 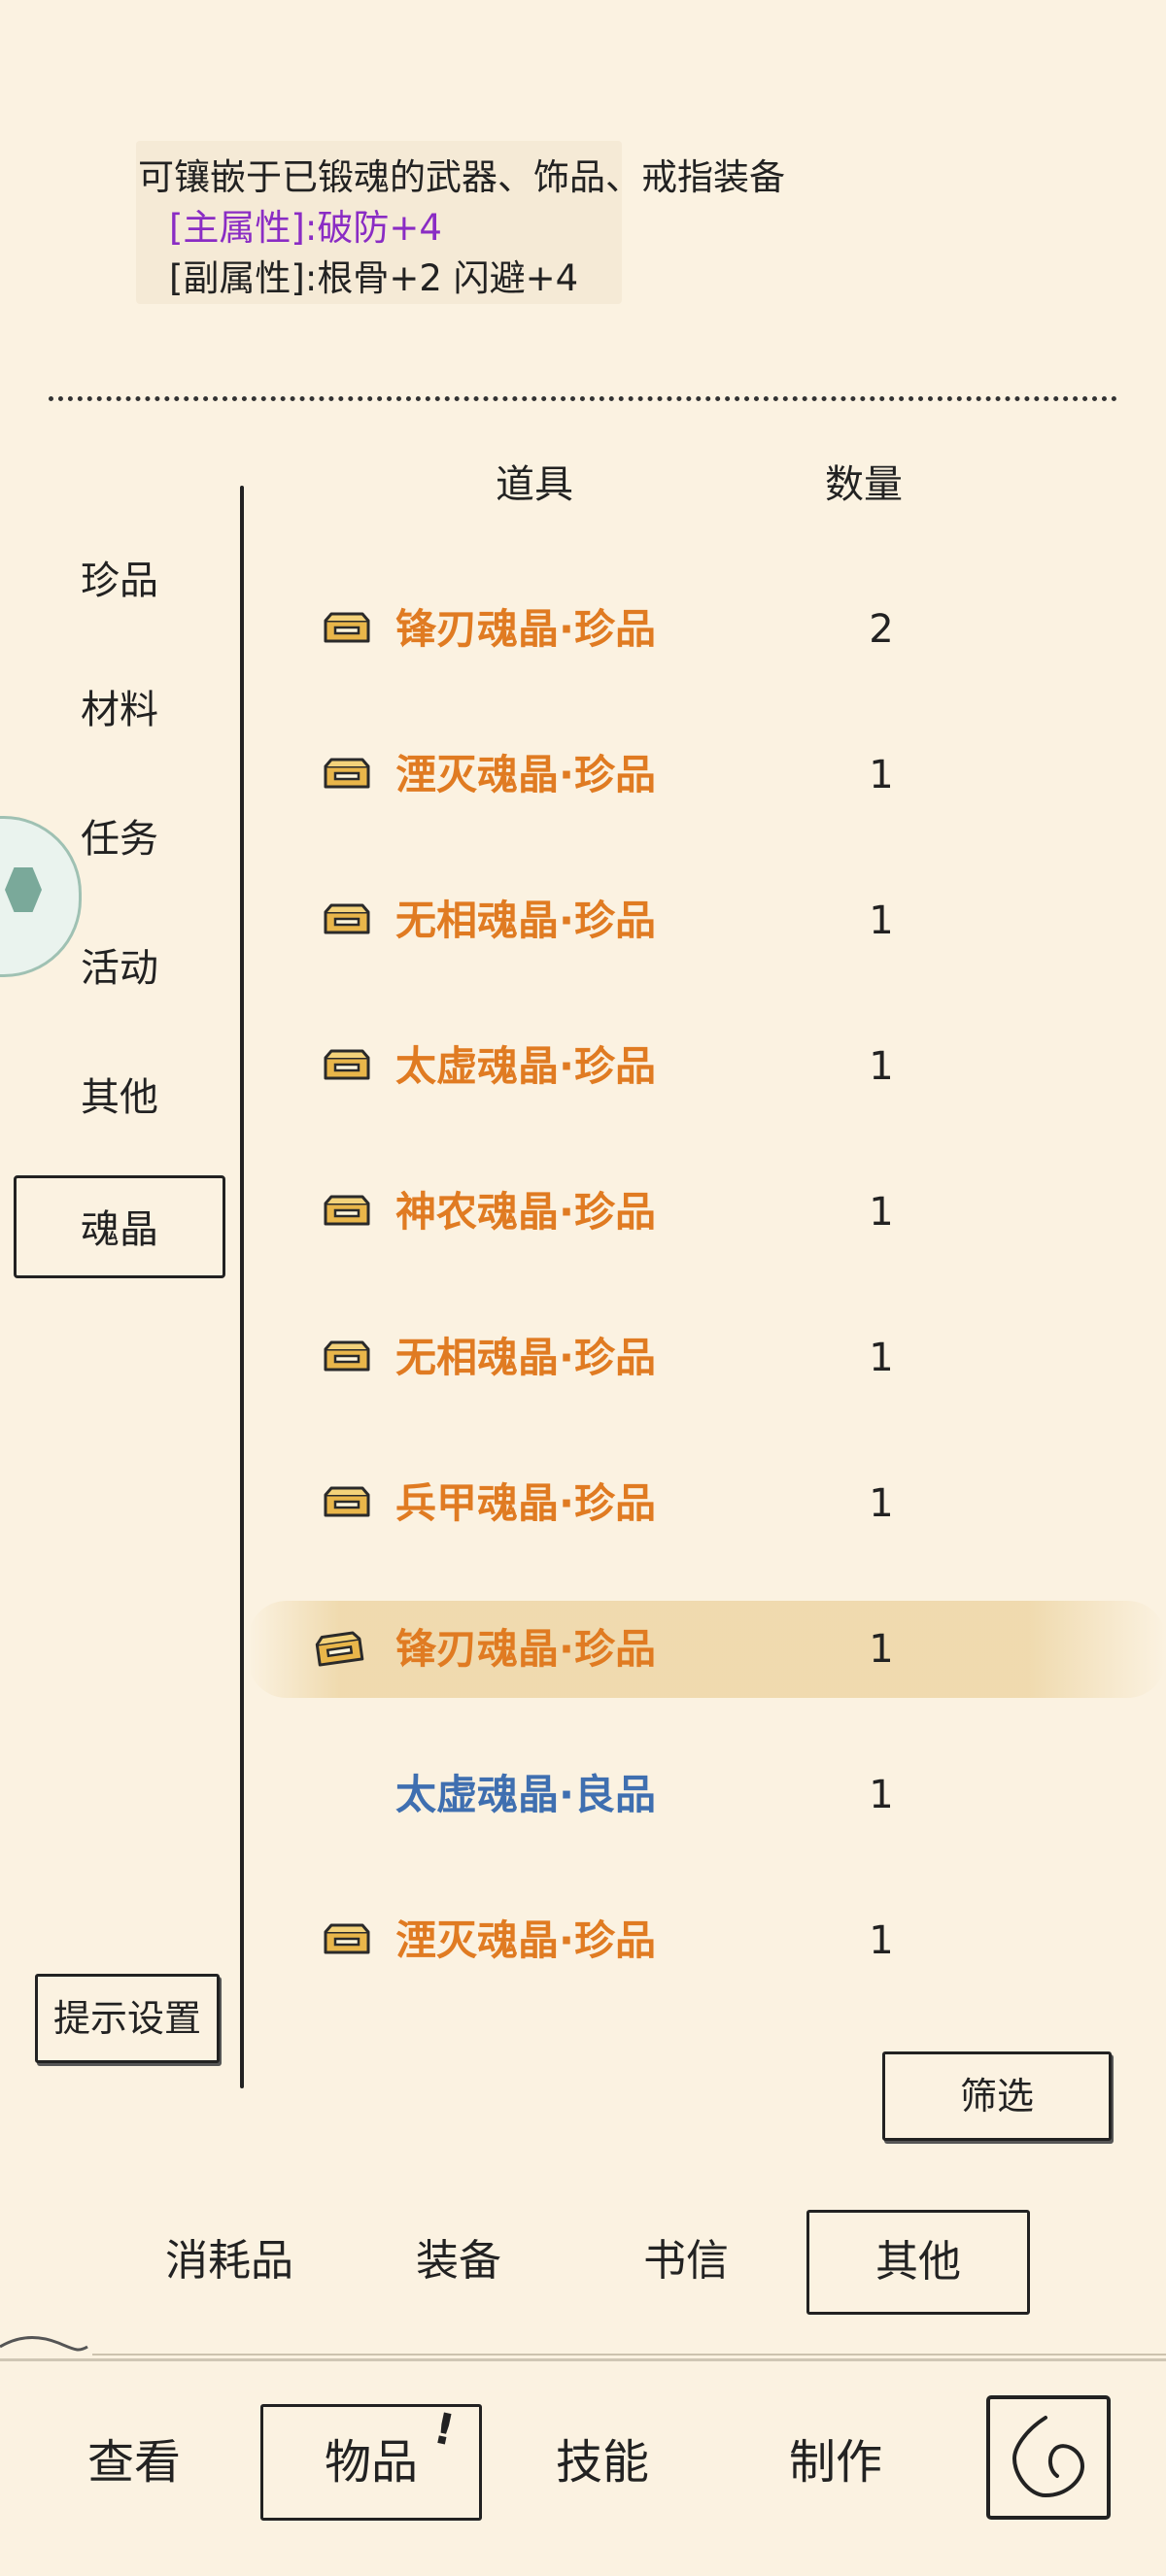 I want to click on back-button, so click(x=1048, y=2457).